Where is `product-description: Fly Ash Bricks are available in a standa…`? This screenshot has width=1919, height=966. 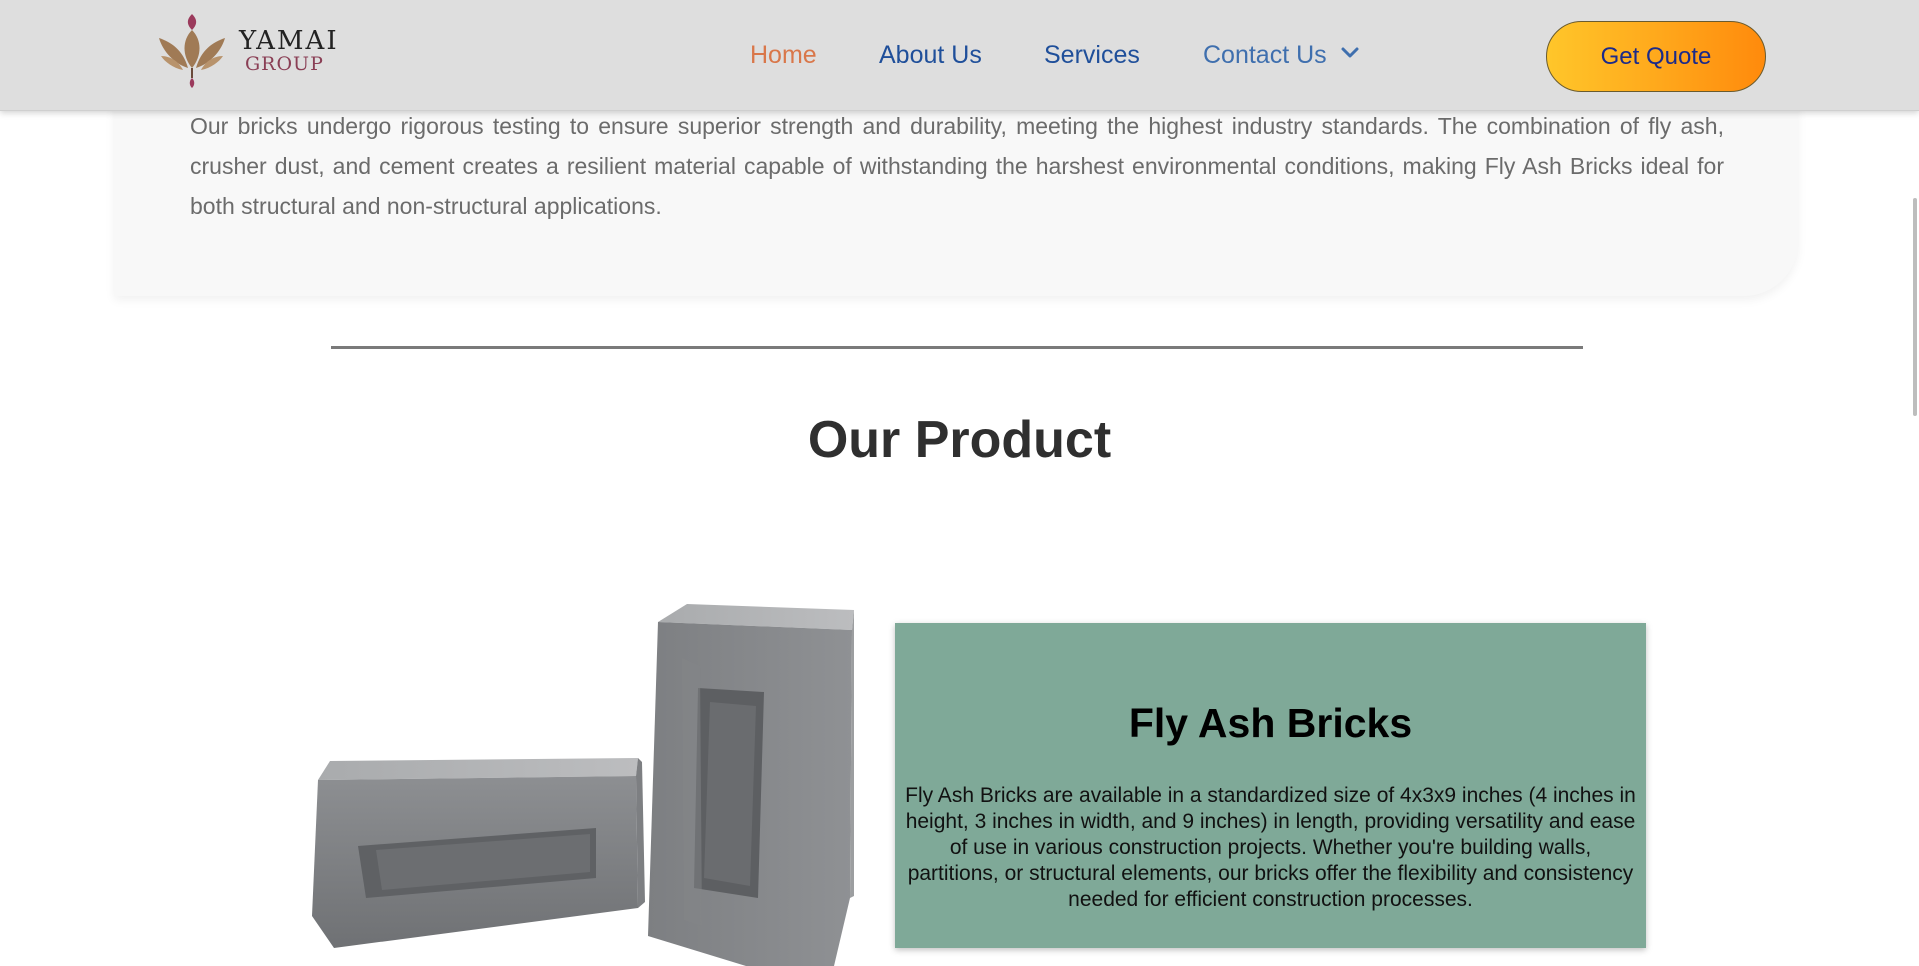
product-description: Fly Ash Bricks are available in a standa… is located at coordinates (1270, 847).